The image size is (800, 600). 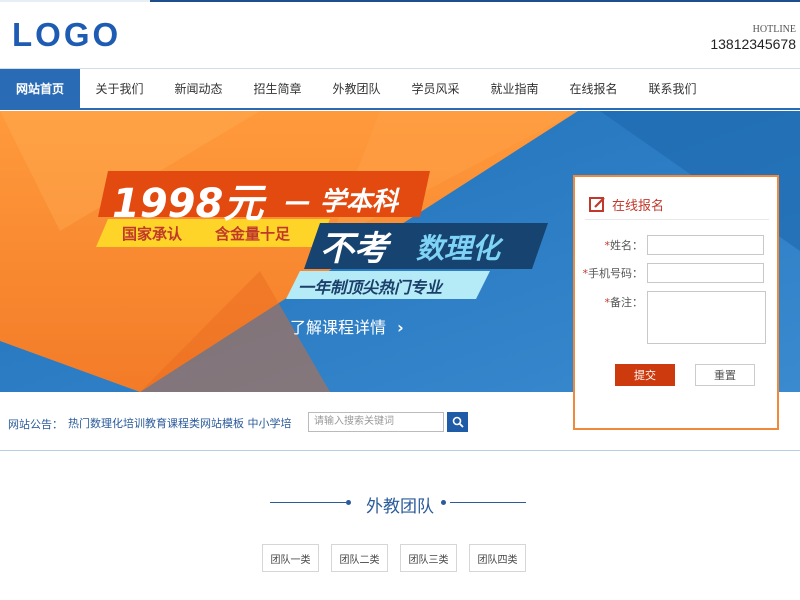 What do you see at coordinates (253, 234) in the screenshot?
I see `banner-tag-right: 含金量十足` at bounding box center [253, 234].